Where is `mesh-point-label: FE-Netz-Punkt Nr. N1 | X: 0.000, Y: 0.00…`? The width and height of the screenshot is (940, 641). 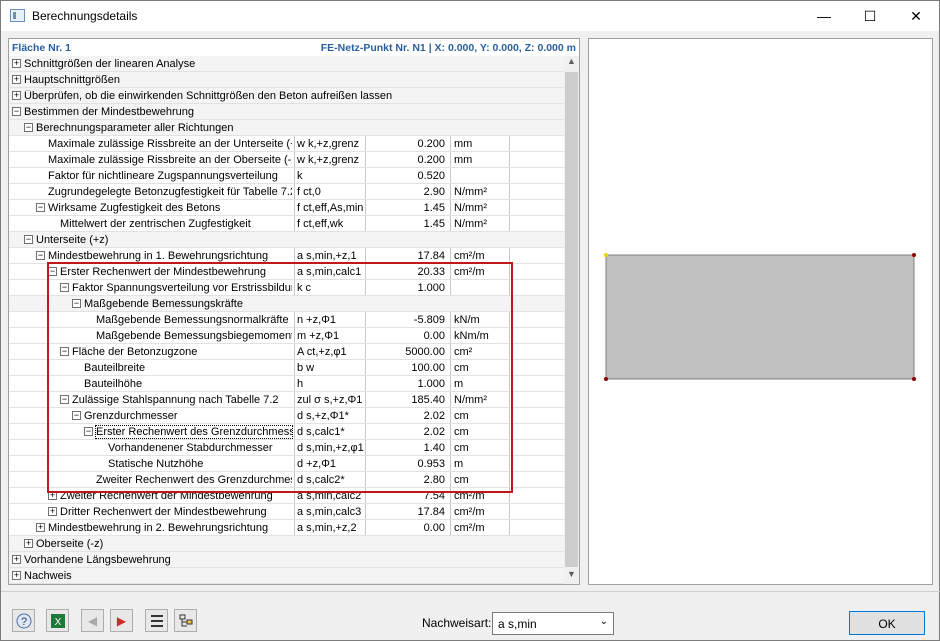 mesh-point-label: FE-Netz-Punkt Nr. N1 | X: 0.000, Y: 0.00… is located at coordinates (448, 48).